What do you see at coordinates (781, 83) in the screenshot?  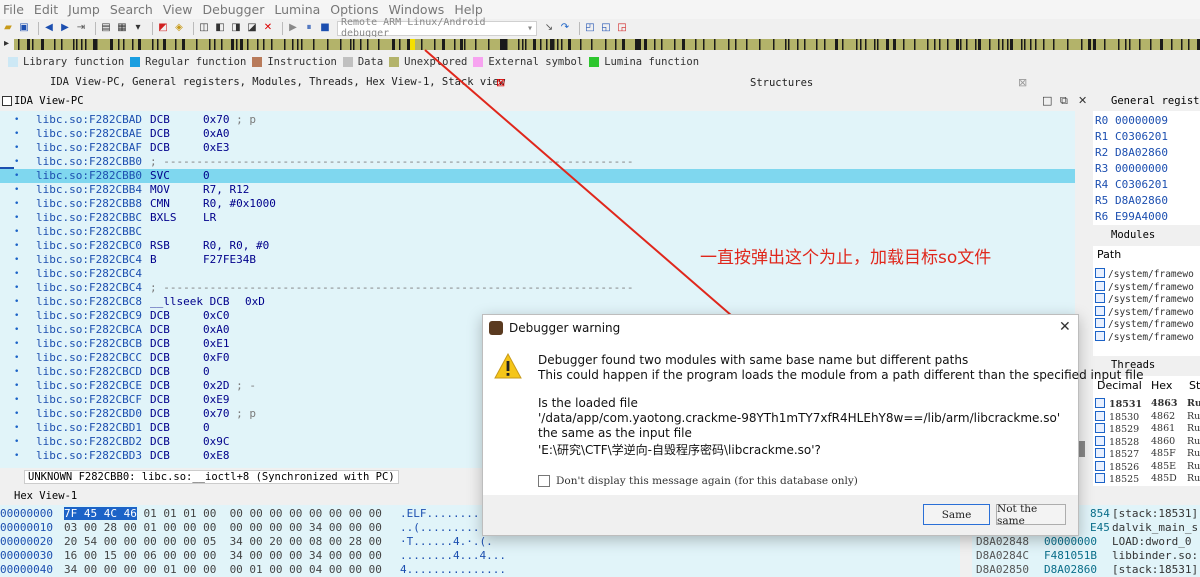 I see `tab-structures: Structures` at bounding box center [781, 83].